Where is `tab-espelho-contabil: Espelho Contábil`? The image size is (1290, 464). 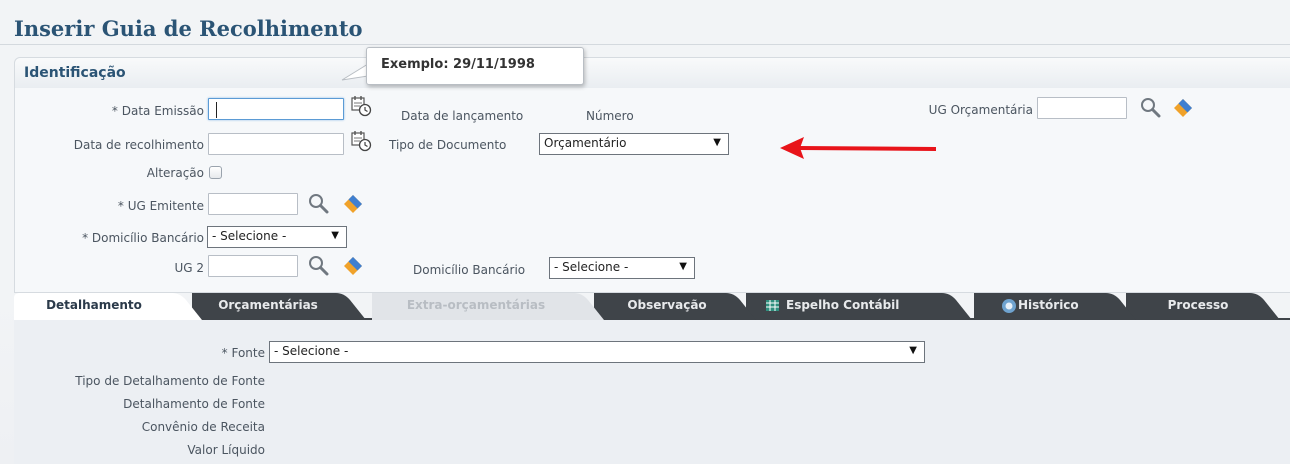 tab-espelho-contabil: Espelho Contábil is located at coordinates (868, 305).